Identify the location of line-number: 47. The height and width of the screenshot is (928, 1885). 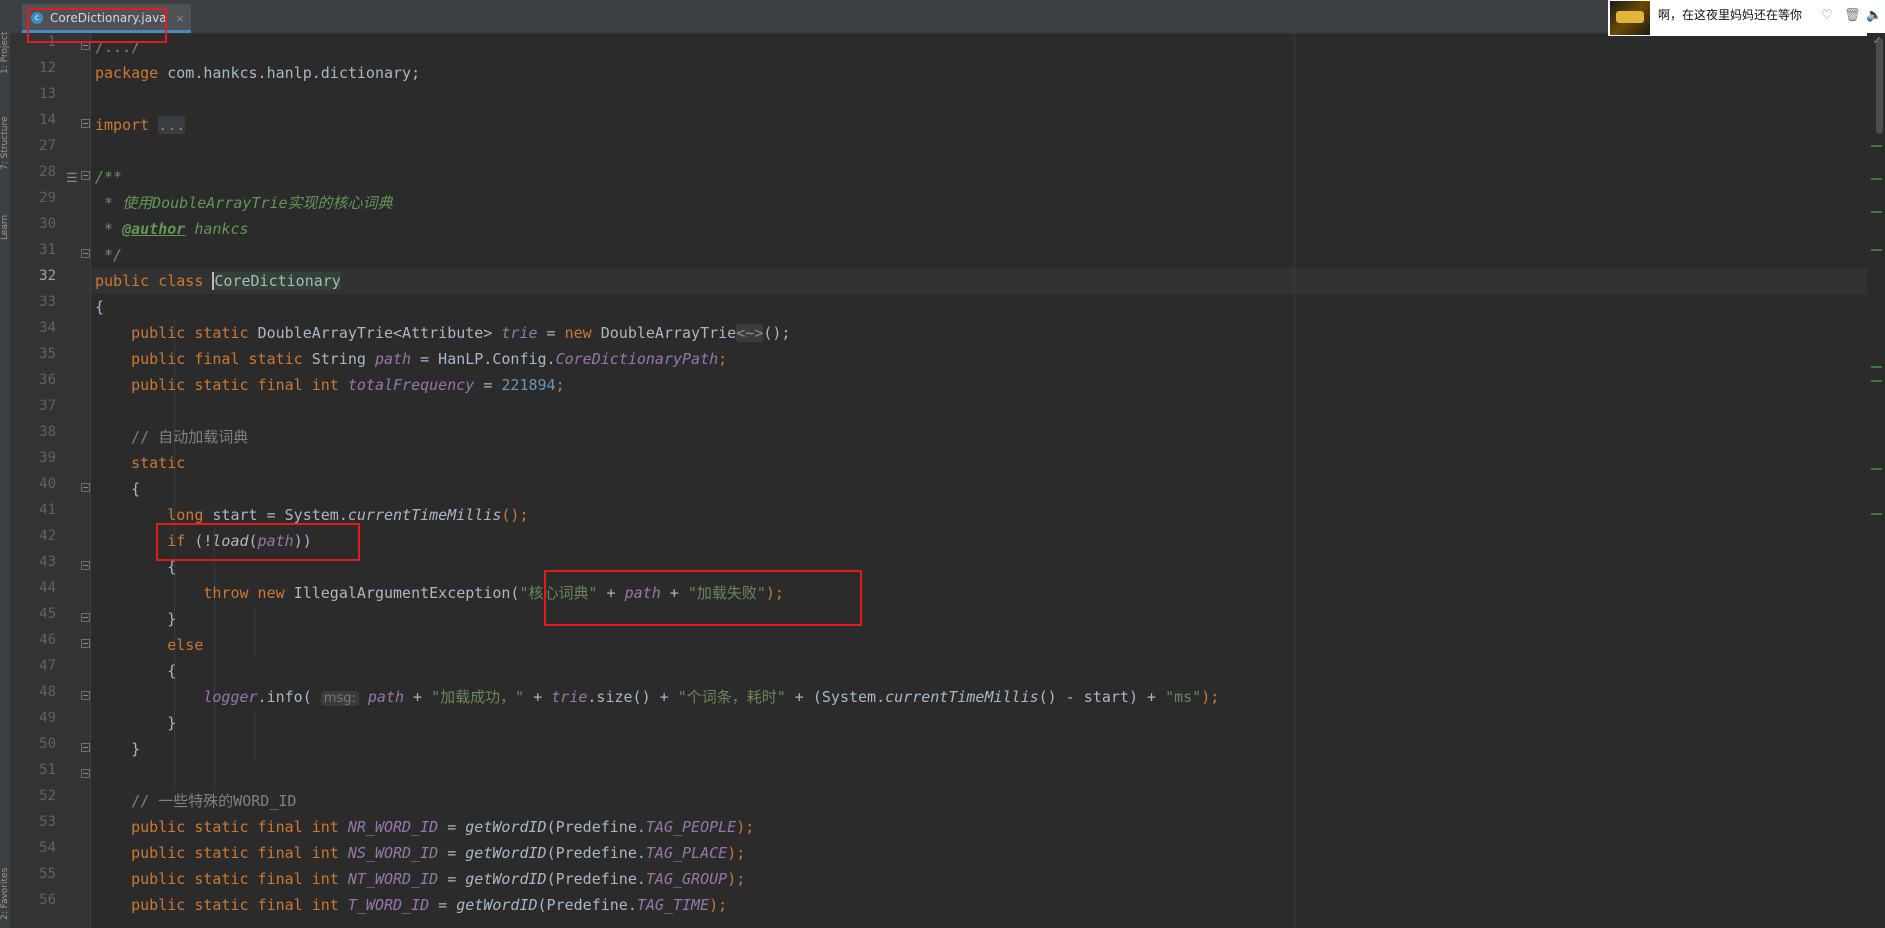
(47, 666).